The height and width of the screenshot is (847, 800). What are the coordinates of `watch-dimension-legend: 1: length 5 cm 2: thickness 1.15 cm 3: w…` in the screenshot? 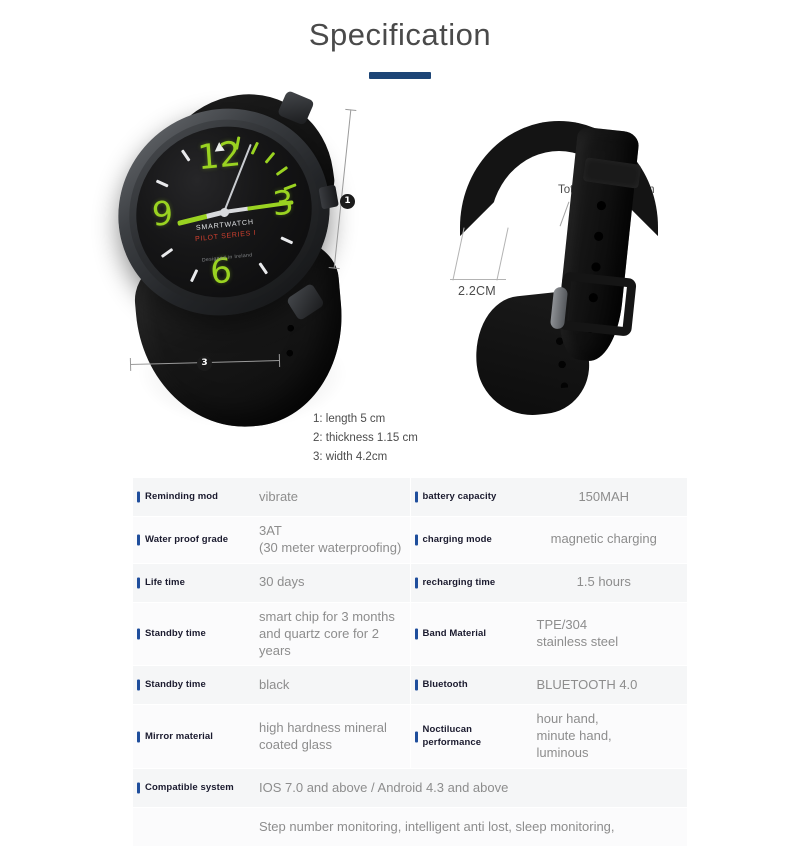 It's located at (365, 438).